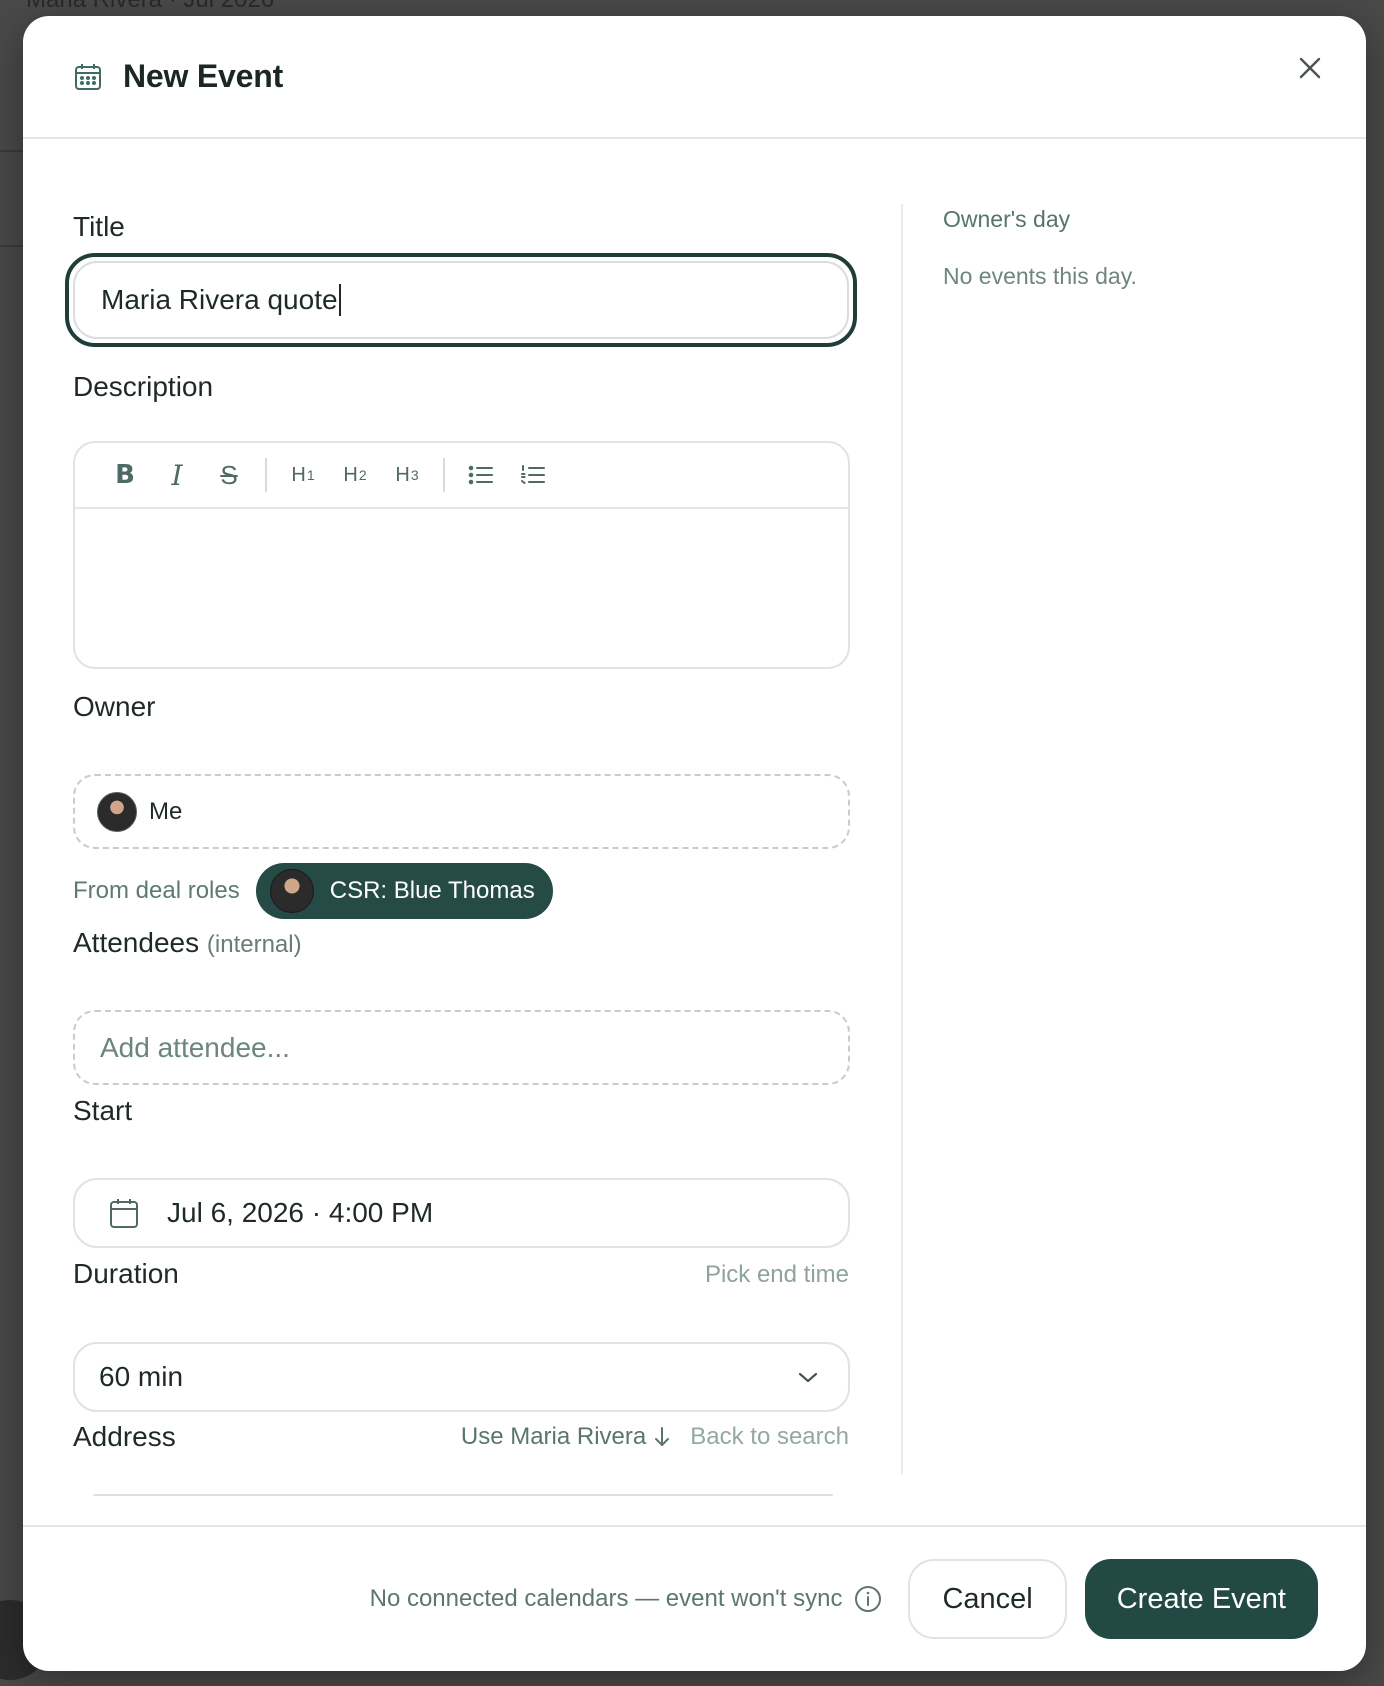 Image resolution: width=1384 pixels, height=1686 pixels. Describe the element at coordinates (103, 1110) in the screenshot. I see `start-label: Start` at that location.